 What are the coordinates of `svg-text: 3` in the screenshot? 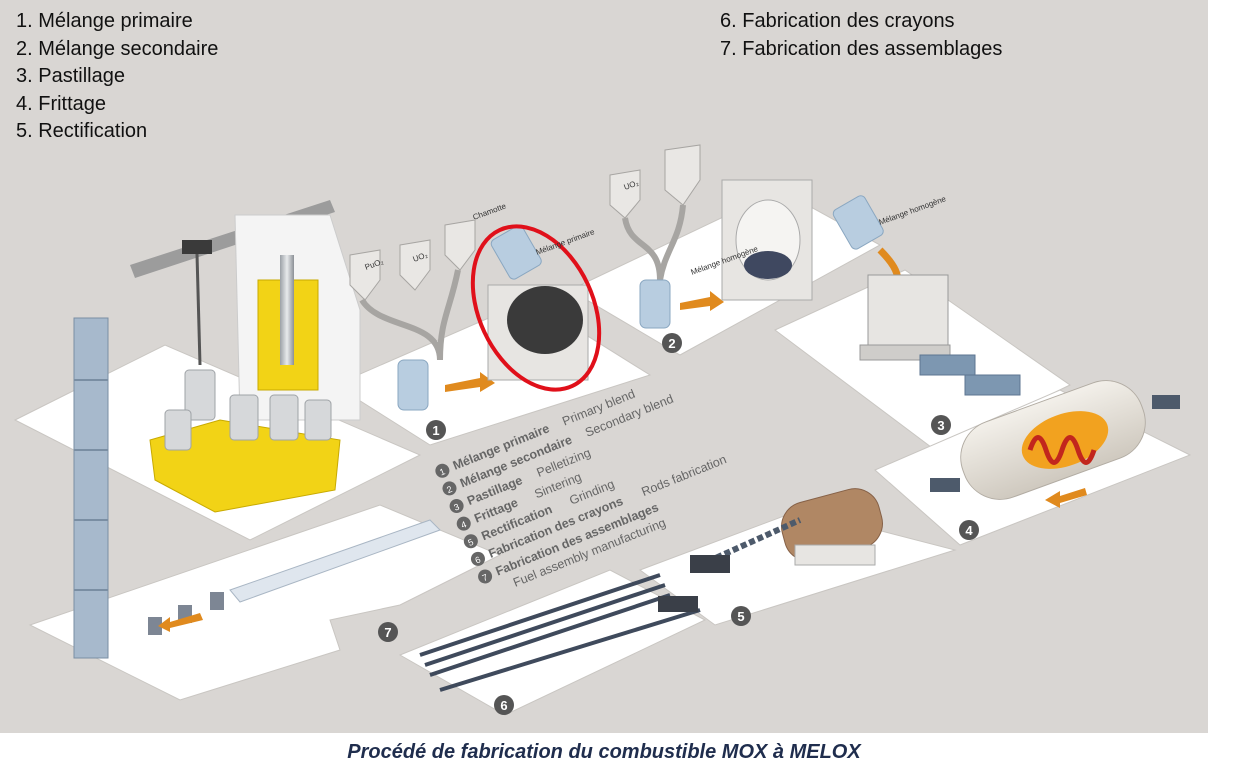 It's located at (940, 425).